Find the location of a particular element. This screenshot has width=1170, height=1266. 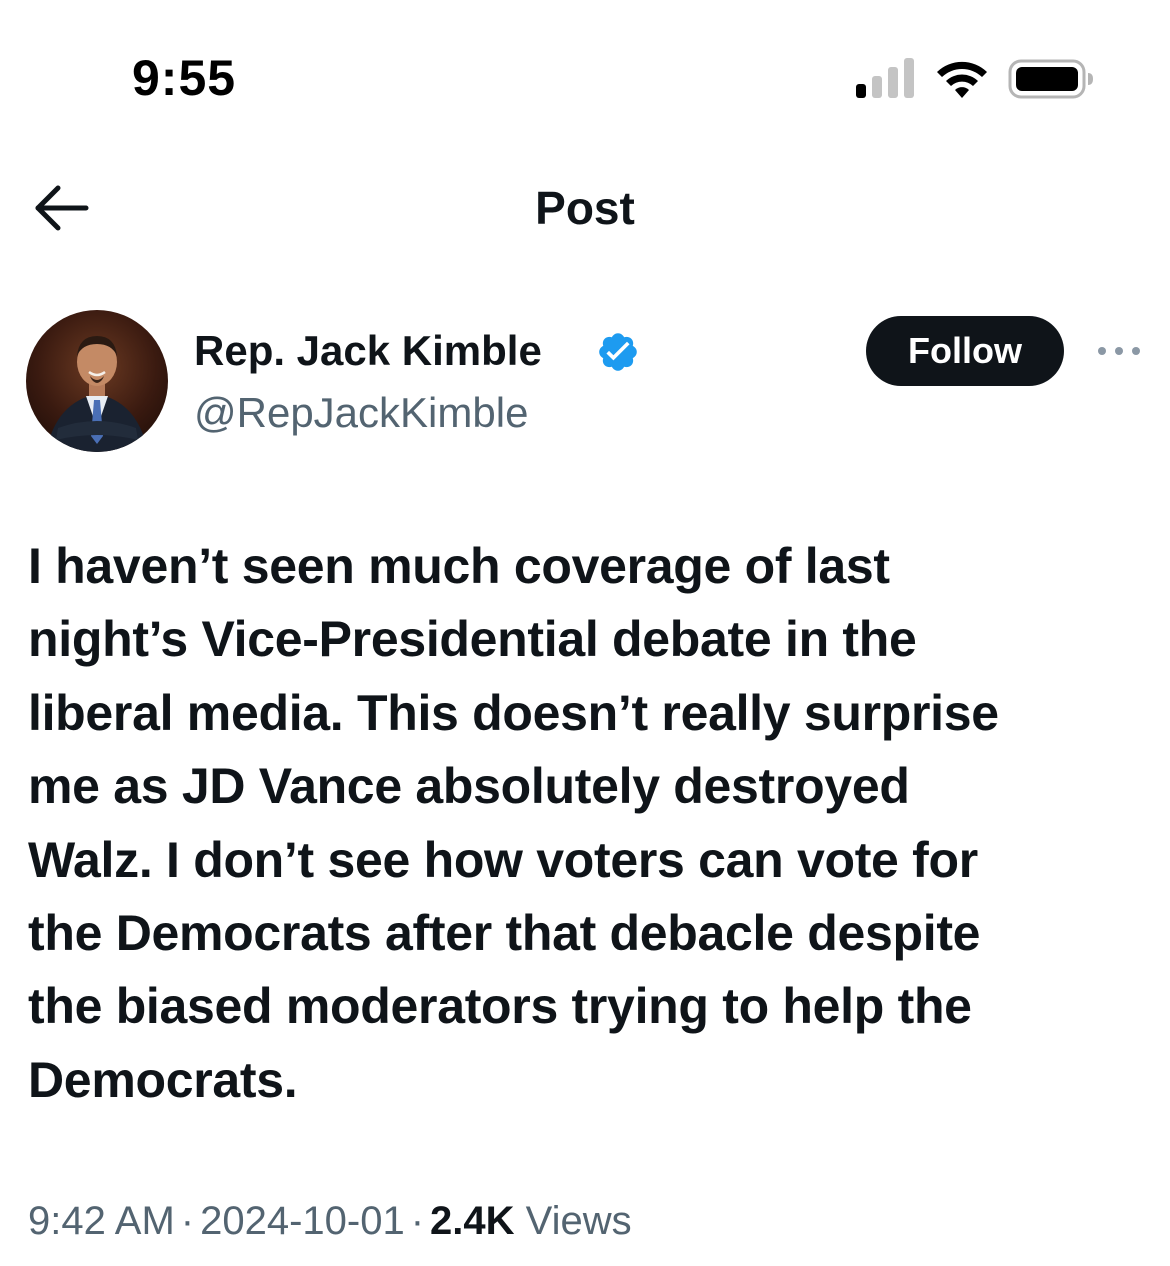

follow-button: Follow is located at coordinates (965, 351).